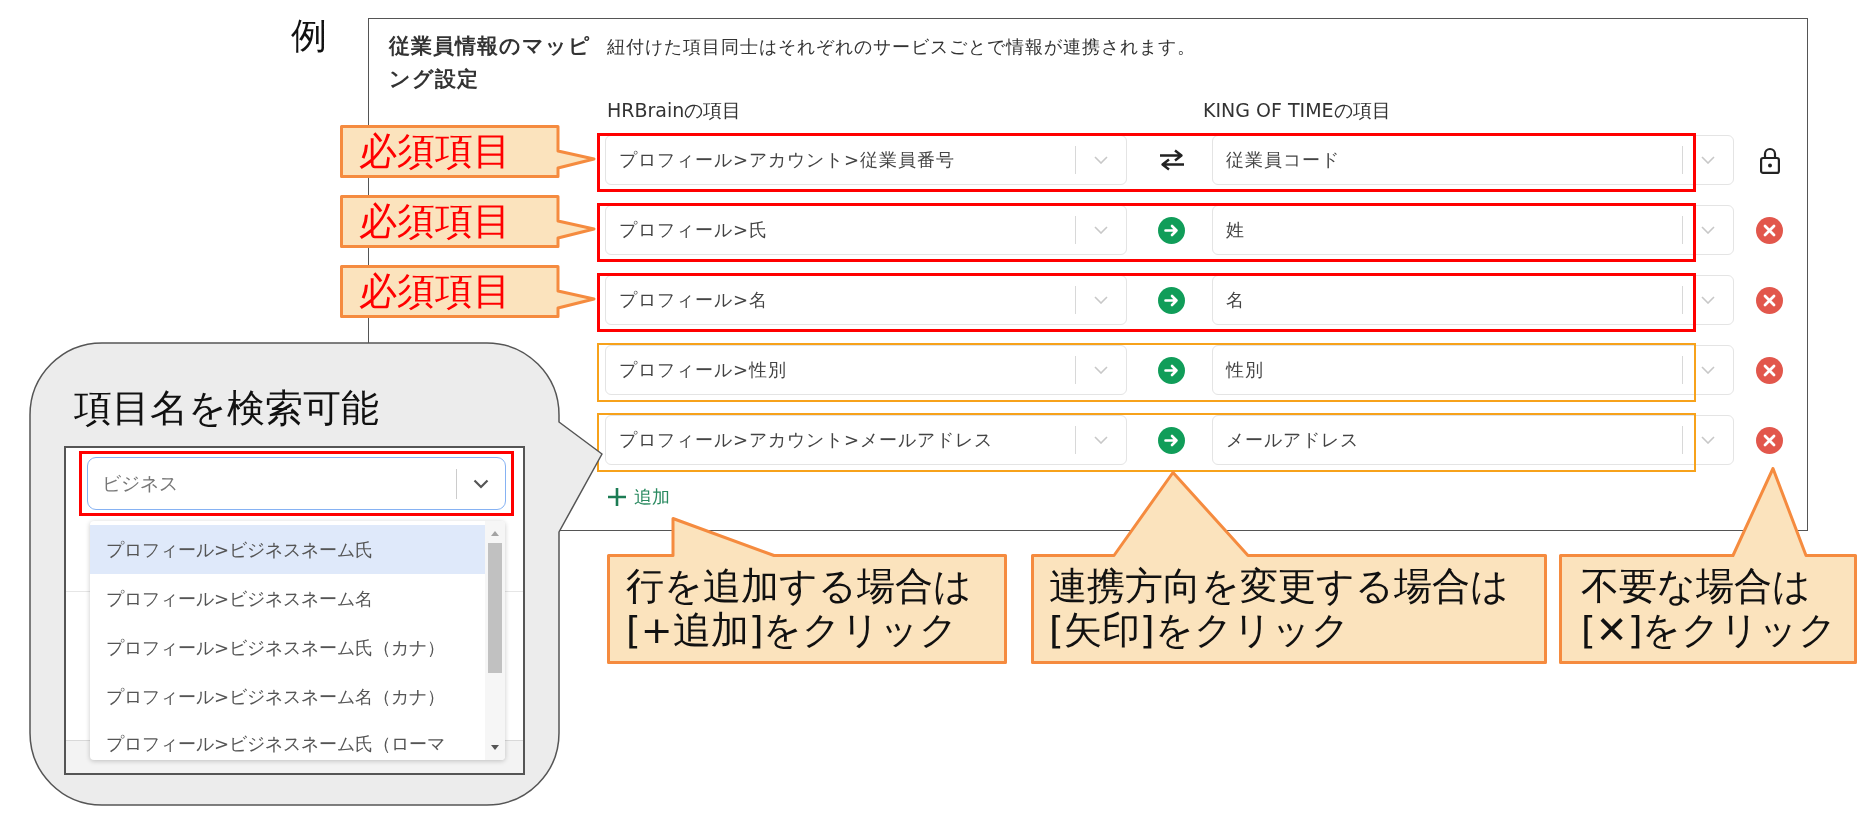 Image resolution: width=1876 pixels, height=836 pixels. Describe the element at coordinates (1171, 160) in the screenshot. I see `swap-arrows-icon` at that location.